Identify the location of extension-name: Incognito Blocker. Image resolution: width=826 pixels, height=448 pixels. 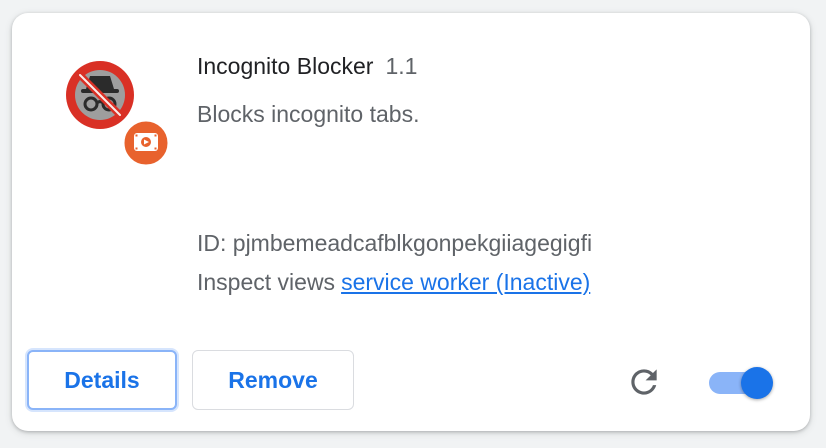
(285, 66).